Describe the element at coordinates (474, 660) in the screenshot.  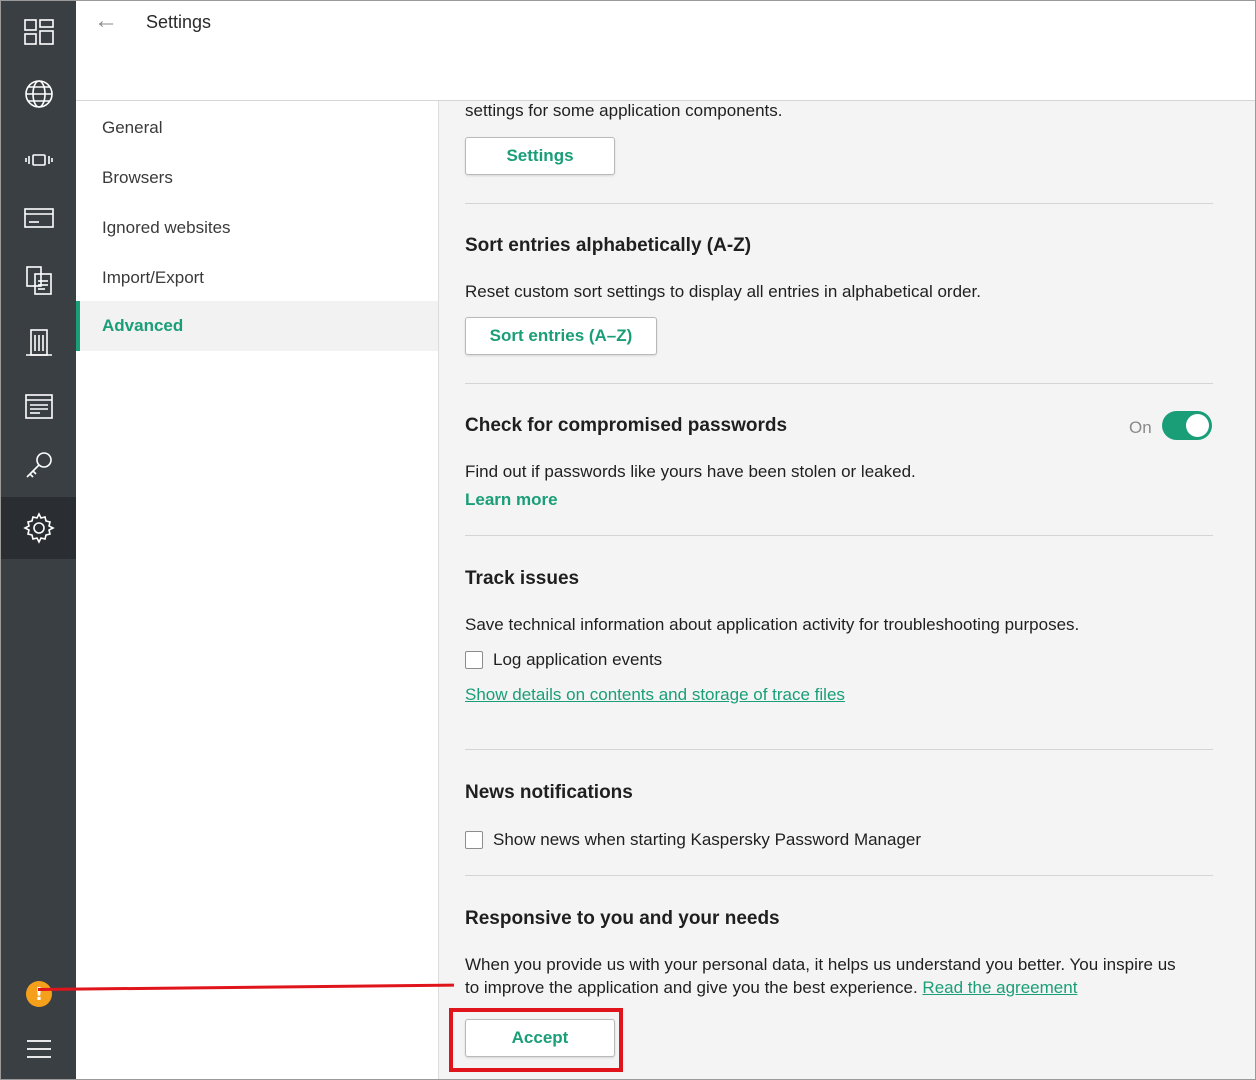
I see `log-events-checkbox` at that location.